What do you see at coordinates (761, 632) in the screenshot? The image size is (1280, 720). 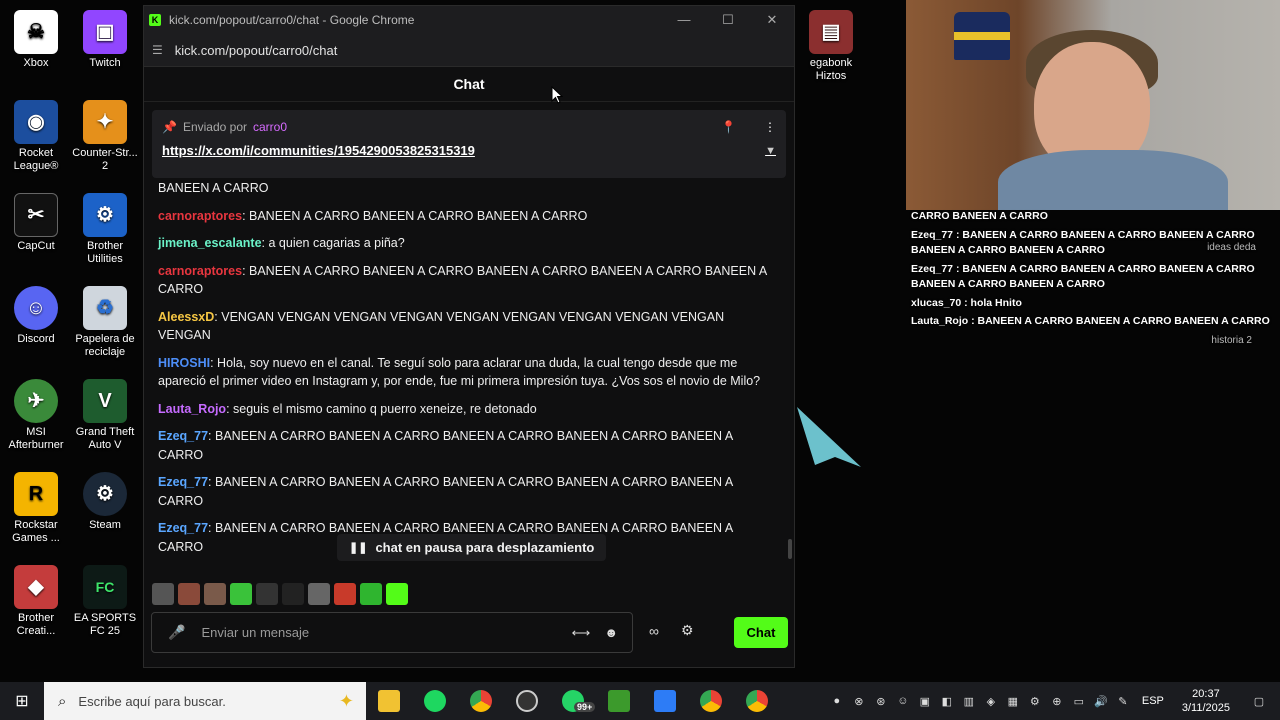 I see `send-chat-button: Chat` at bounding box center [761, 632].